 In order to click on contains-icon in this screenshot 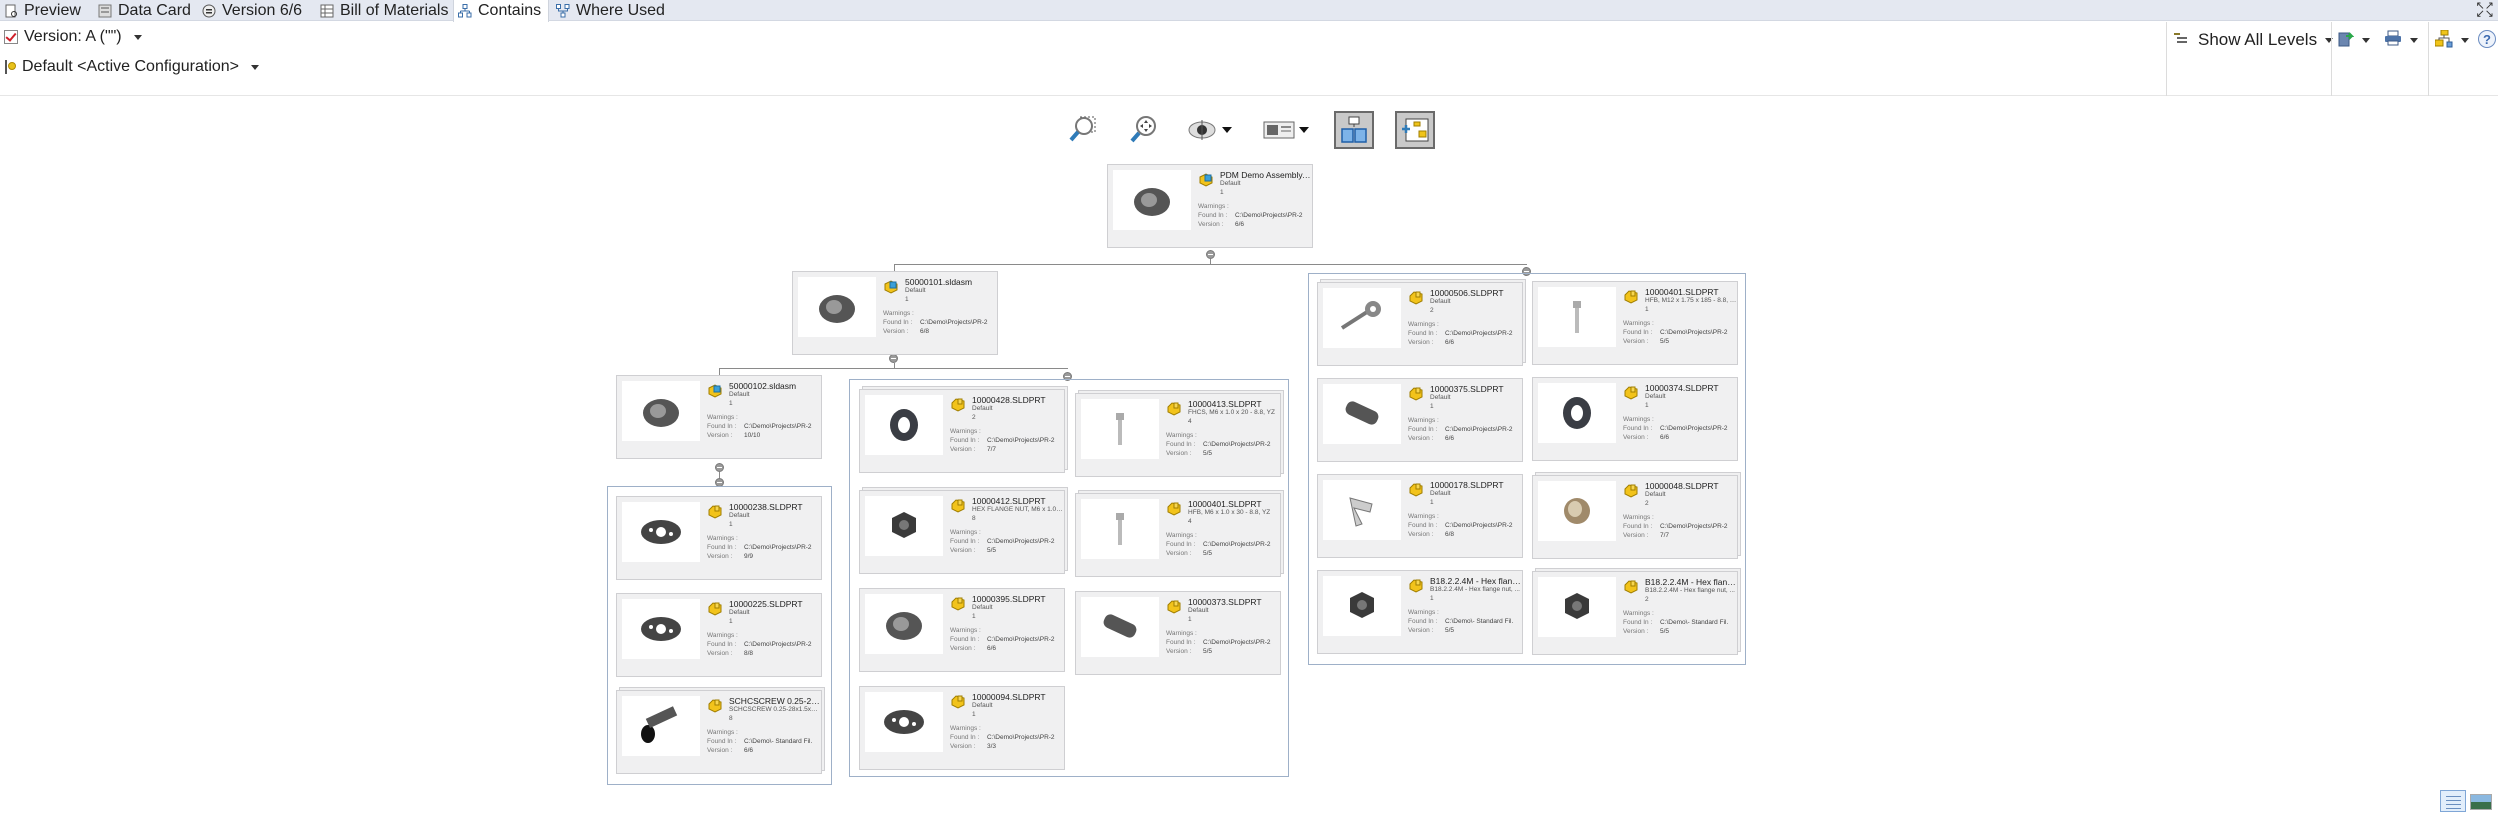, I will do `click(465, 11)`.